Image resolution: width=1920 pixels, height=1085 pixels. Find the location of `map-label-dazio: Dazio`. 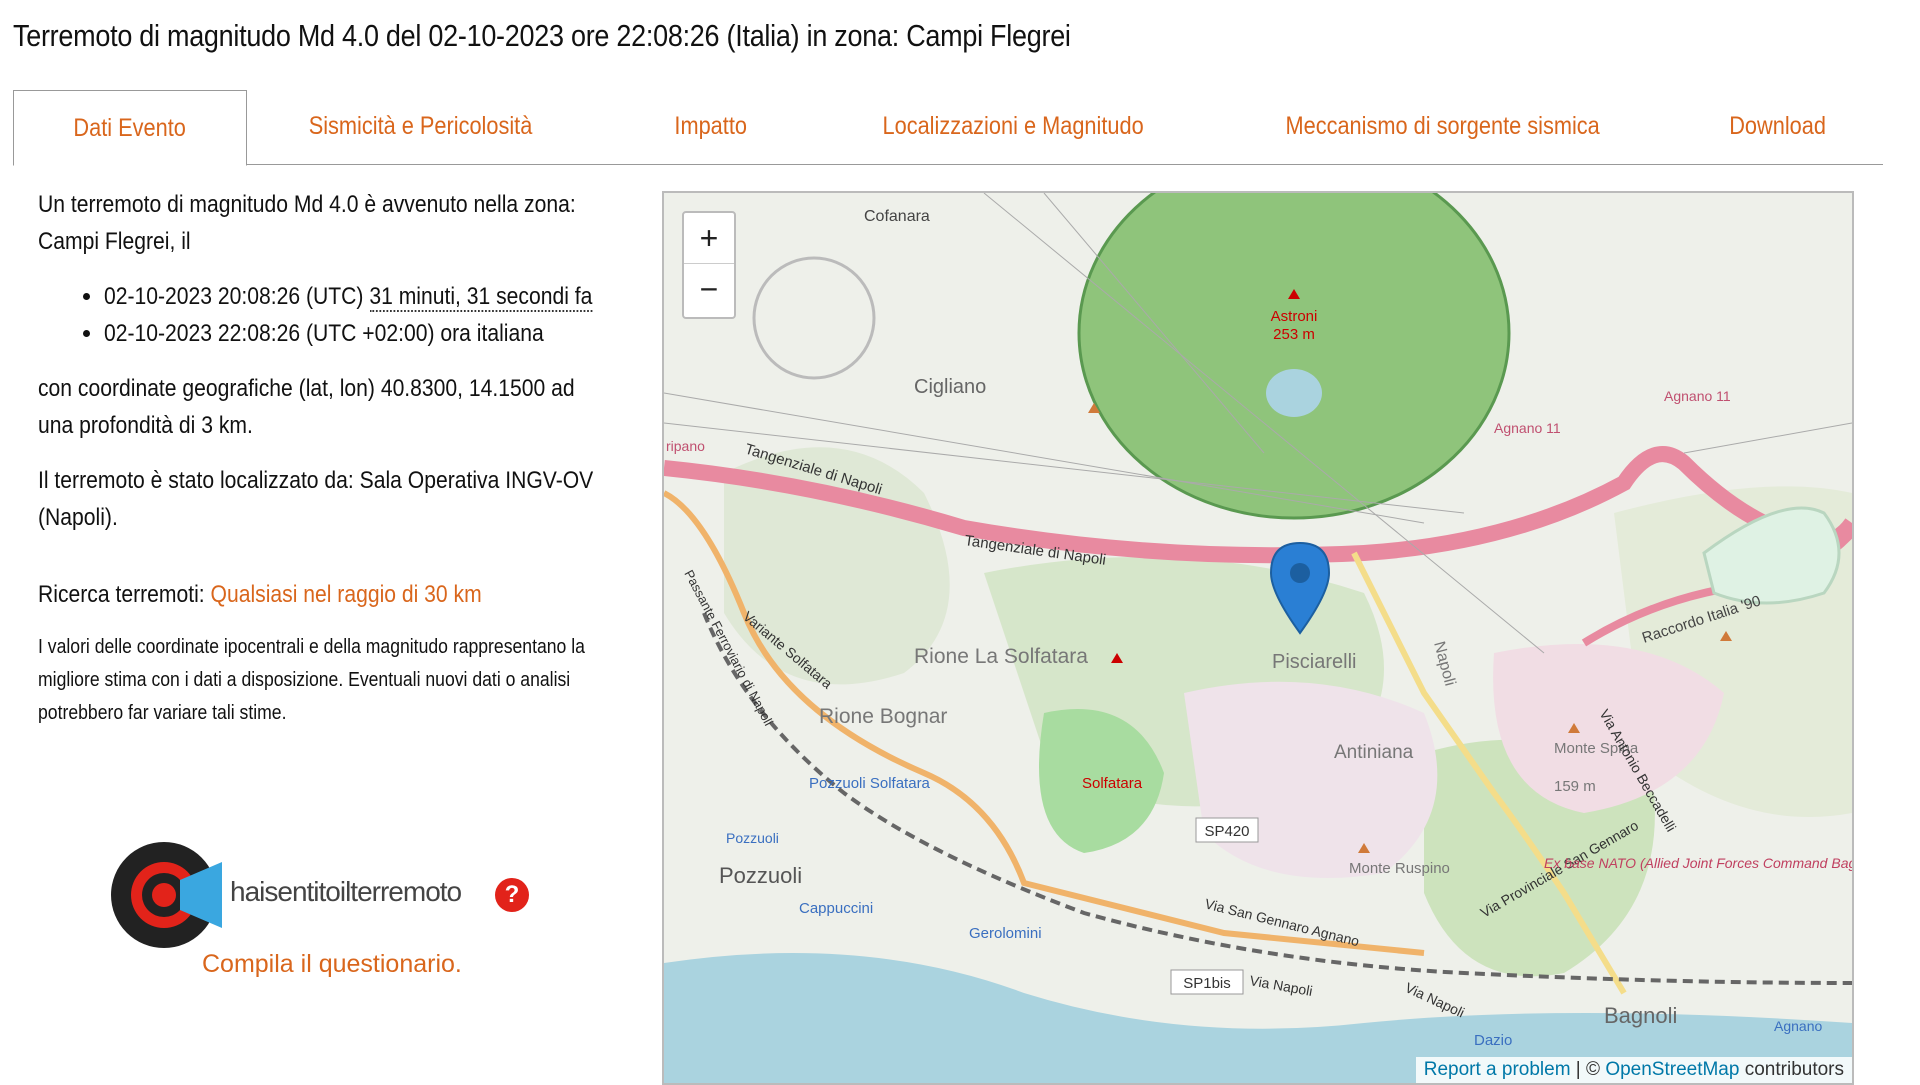

map-label-dazio: Dazio is located at coordinates (1493, 1040).